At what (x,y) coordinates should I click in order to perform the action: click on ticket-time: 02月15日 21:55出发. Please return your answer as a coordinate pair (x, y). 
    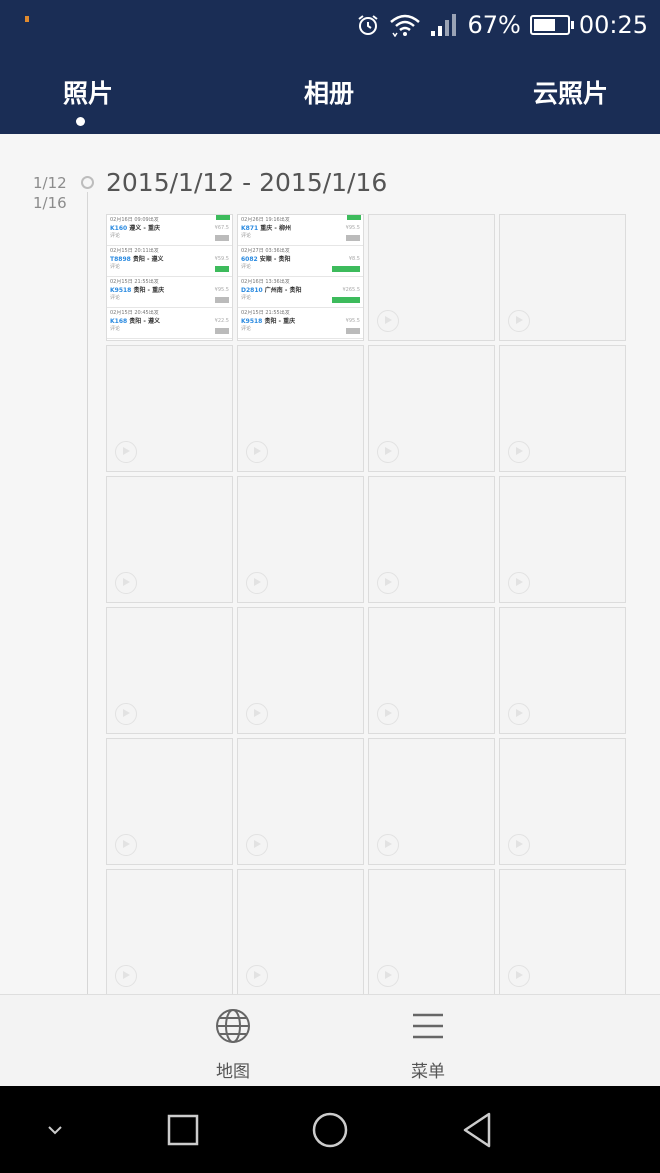
    Looking at the image, I should click on (134, 282).